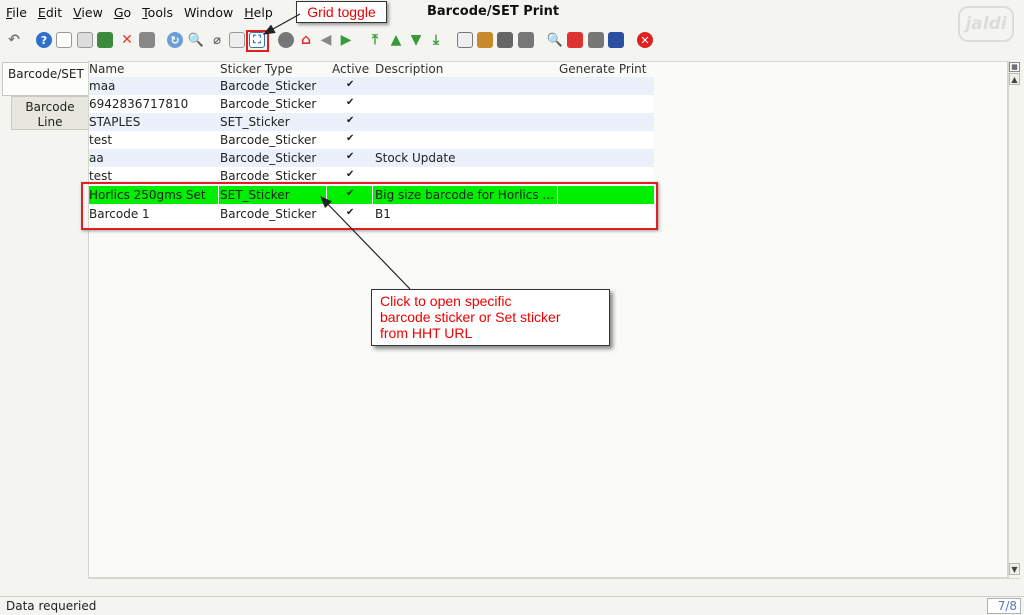 This screenshot has height=615, width=1024. Describe the element at coordinates (375, 40) in the screenshot. I see `first-record-icon: ⤒` at that location.